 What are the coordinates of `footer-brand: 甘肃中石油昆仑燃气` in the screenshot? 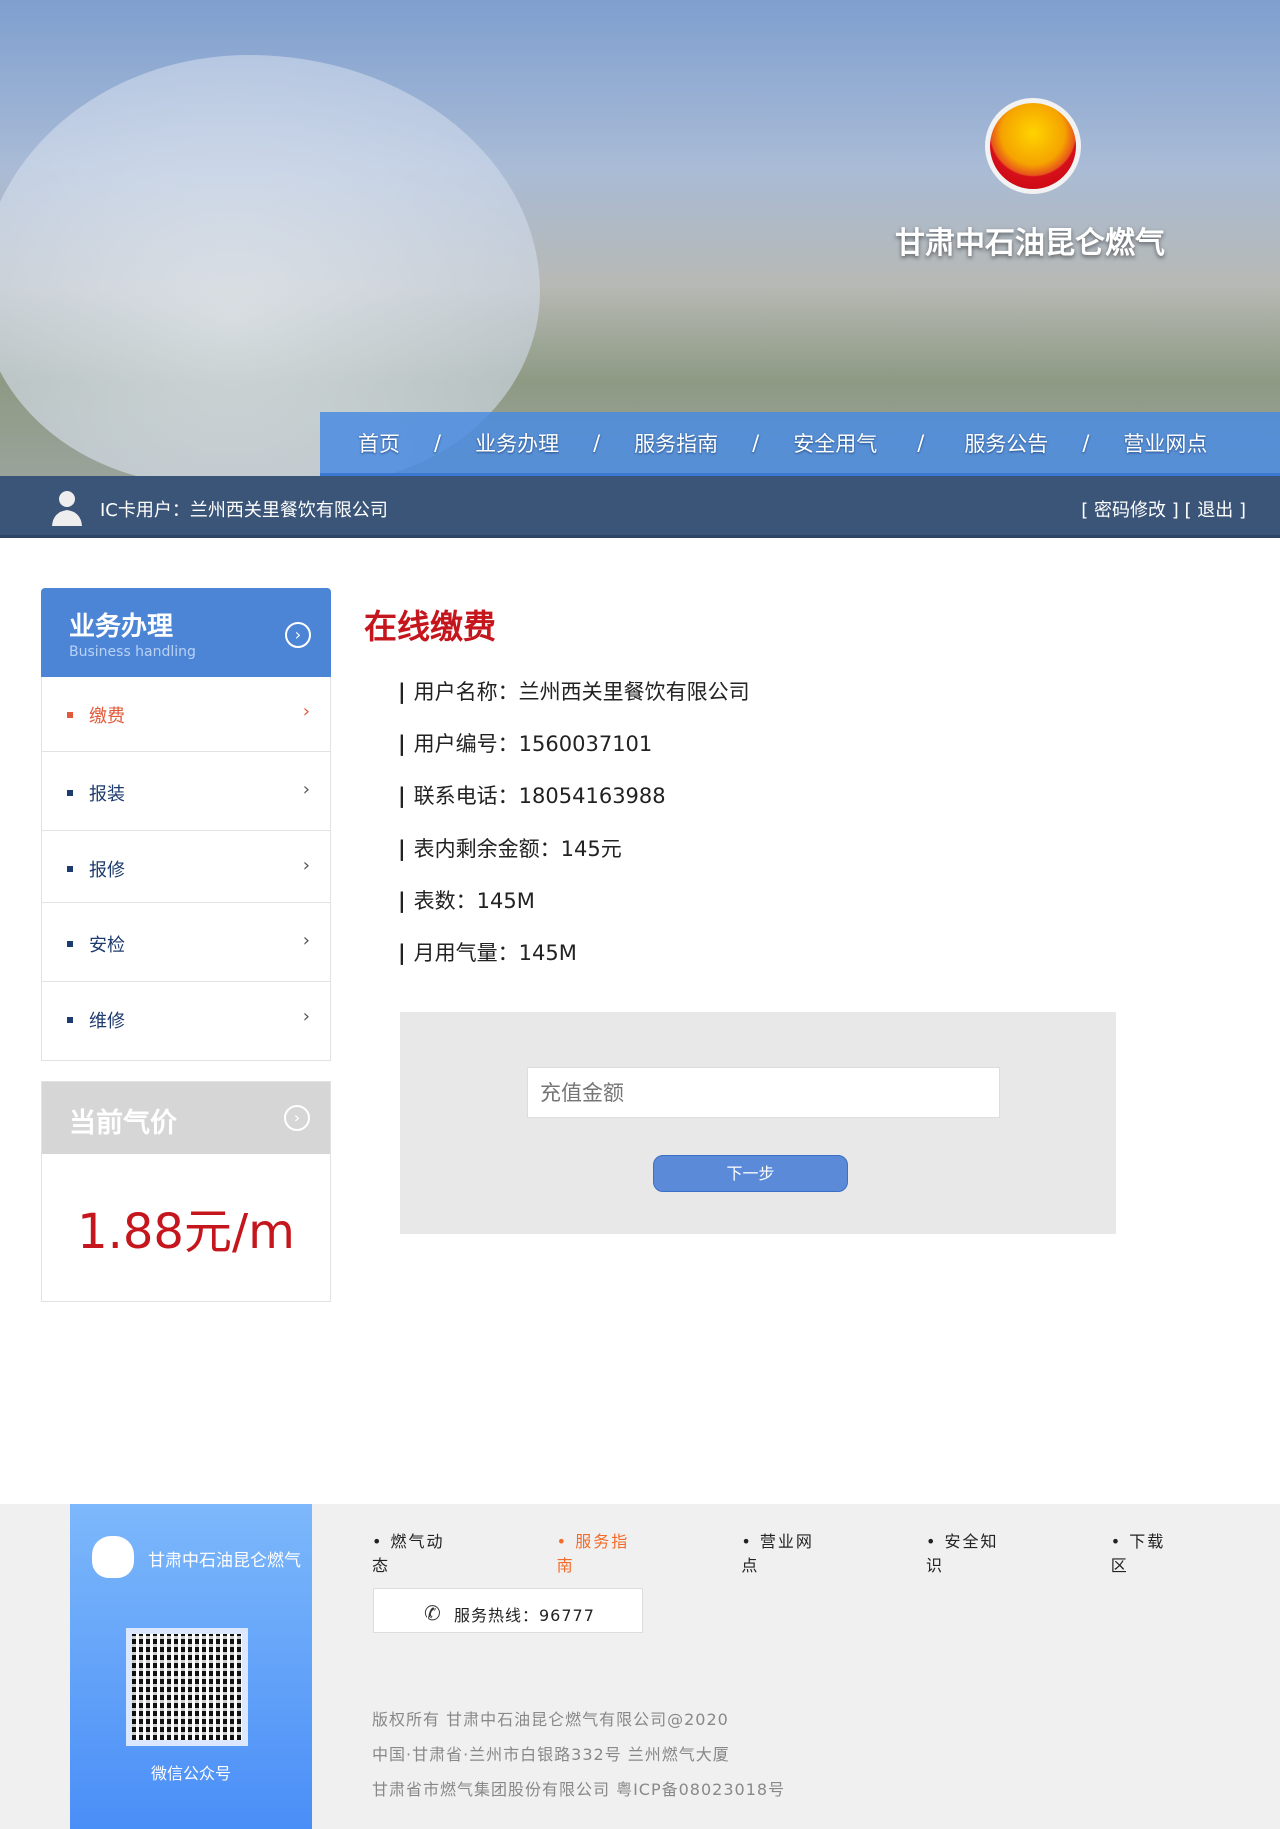 It's located at (224, 1561).